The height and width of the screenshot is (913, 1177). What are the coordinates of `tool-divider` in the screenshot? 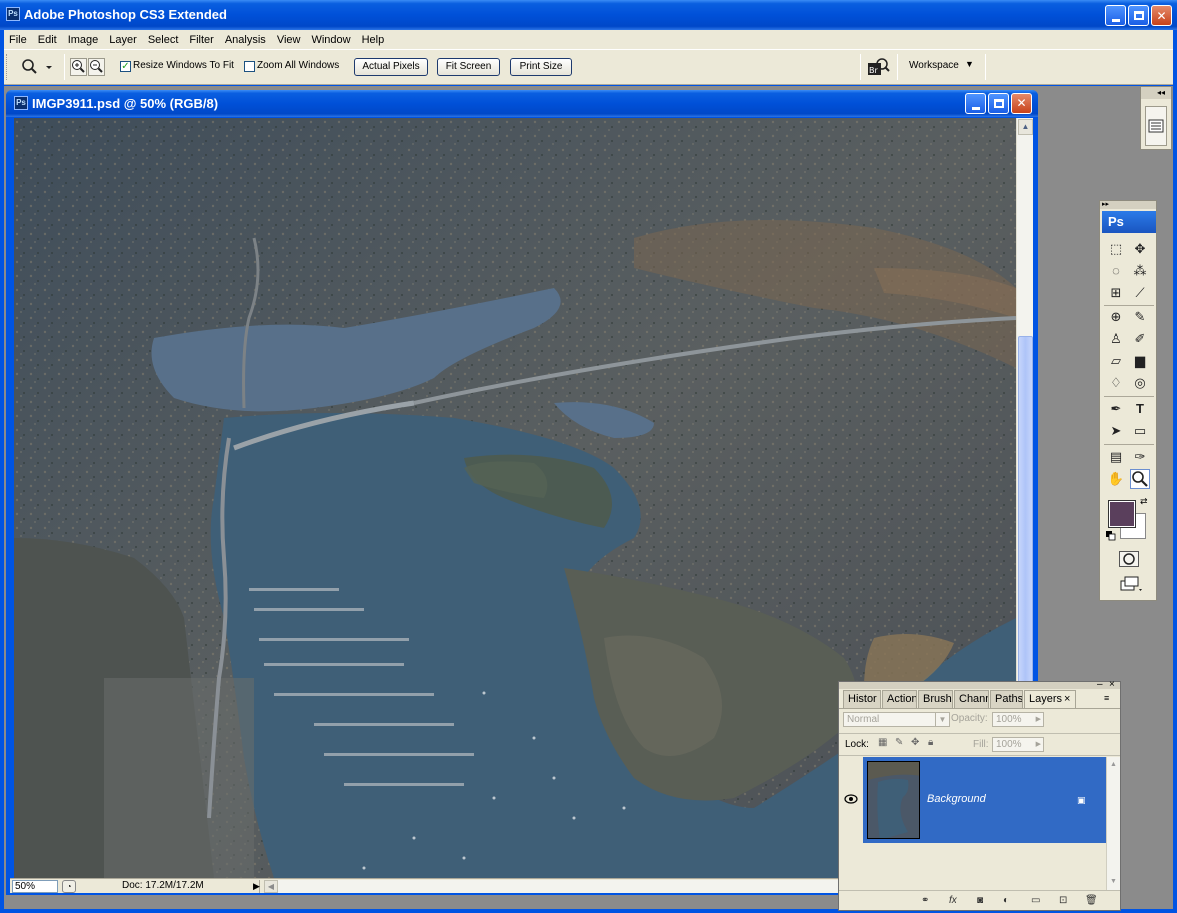 It's located at (1129, 444).